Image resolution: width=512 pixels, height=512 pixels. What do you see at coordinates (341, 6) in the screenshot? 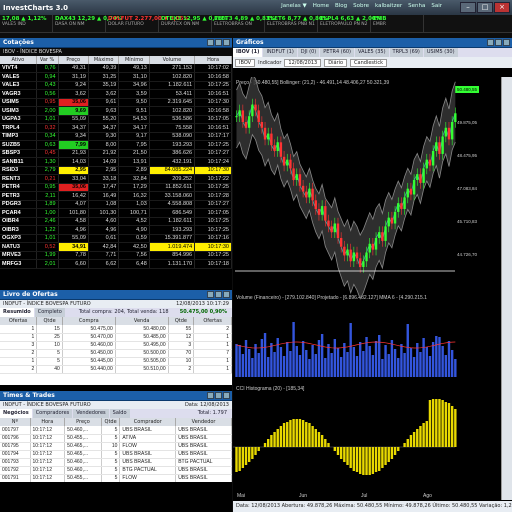
I see `nav-item: Blog` at bounding box center [341, 6].